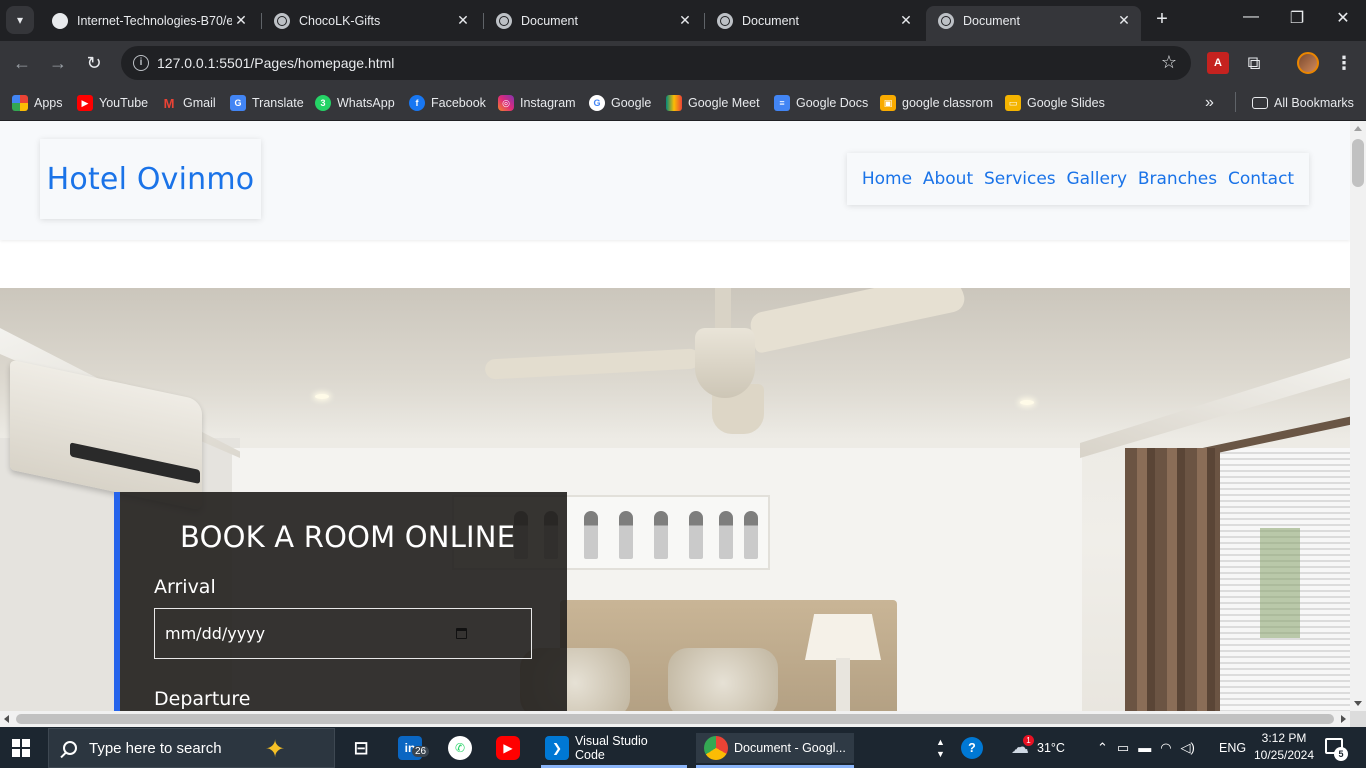 This screenshot has width=1366, height=768. Describe the element at coordinates (414, 748) in the screenshot. I see `linkedin-taskbar-app: in 26` at that location.